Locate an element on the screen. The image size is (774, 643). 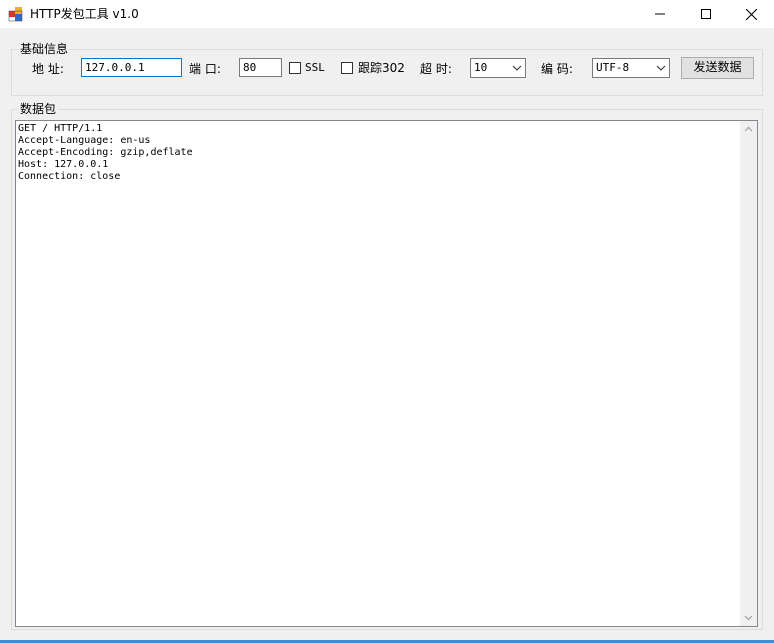
packet-legend: 数据包 is located at coordinates (38, 109).